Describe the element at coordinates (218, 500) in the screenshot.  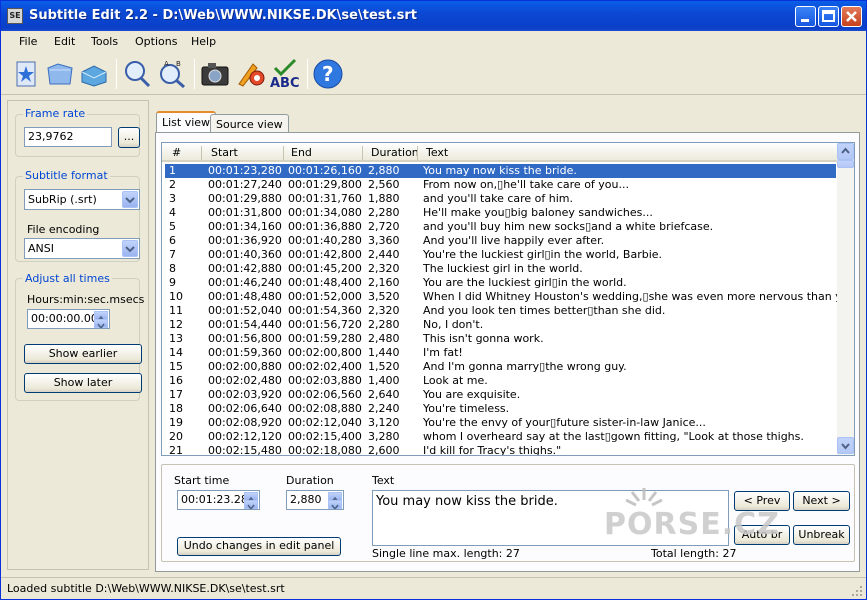
I see `start-time-input: 00:01:23.280` at that location.